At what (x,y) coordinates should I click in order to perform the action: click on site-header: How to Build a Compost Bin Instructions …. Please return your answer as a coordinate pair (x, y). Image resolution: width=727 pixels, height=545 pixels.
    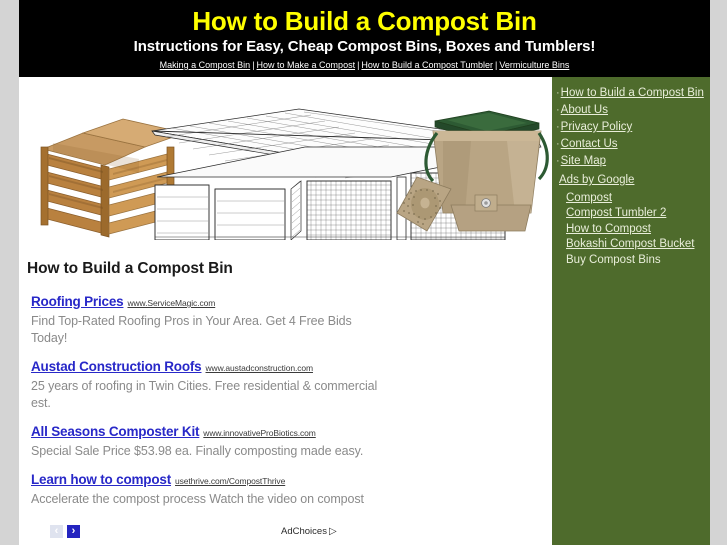
    Looking at the image, I should click on (364, 38).